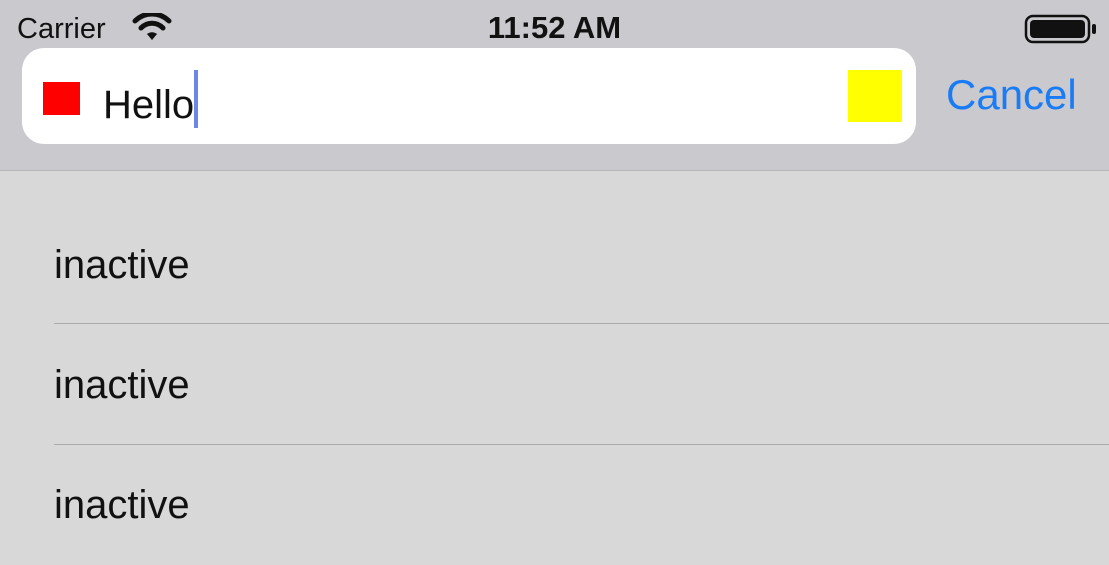 Image resolution: width=1109 pixels, height=565 pixels. I want to click on text-cursor, so click(196, 99).